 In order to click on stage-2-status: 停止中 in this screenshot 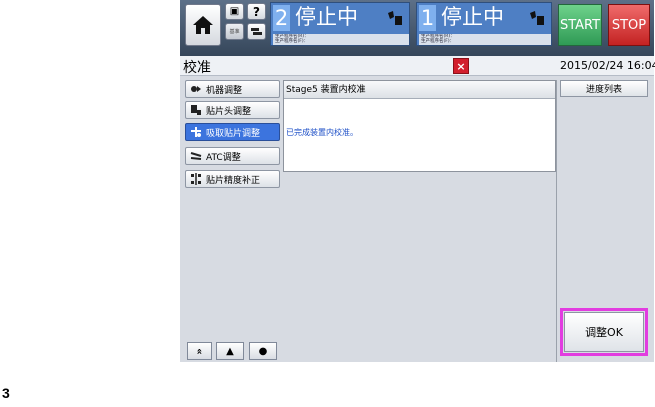, I will do `click(326, 17)`.